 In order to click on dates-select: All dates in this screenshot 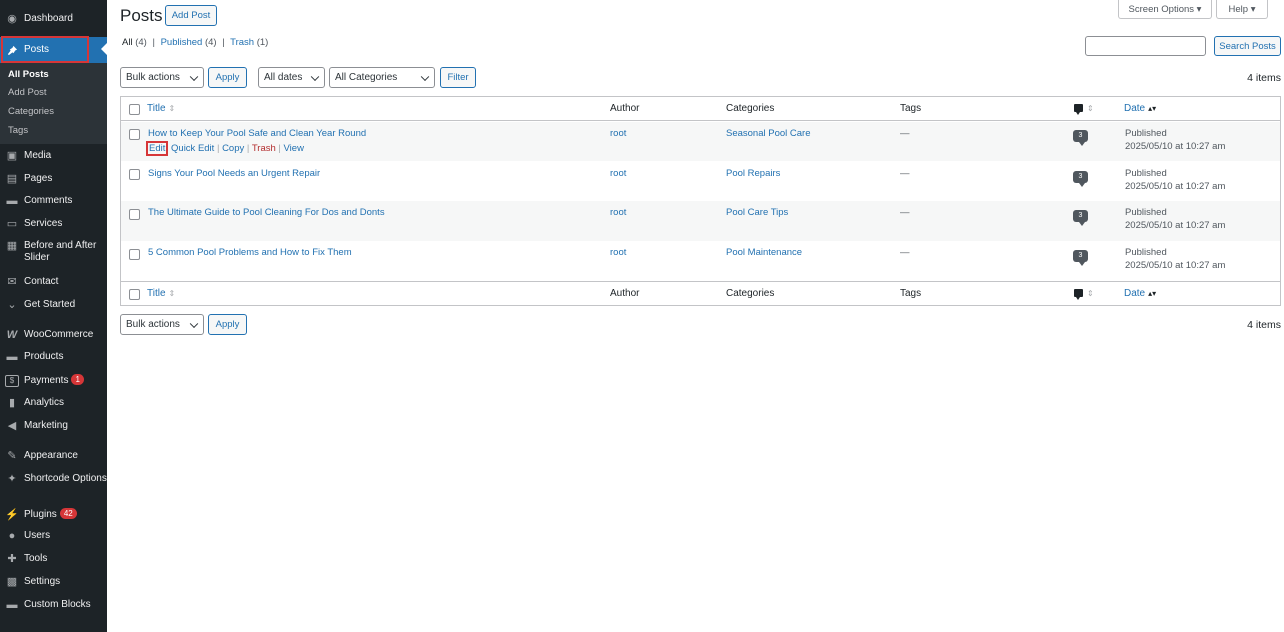, I will do `click(291, 77)`.